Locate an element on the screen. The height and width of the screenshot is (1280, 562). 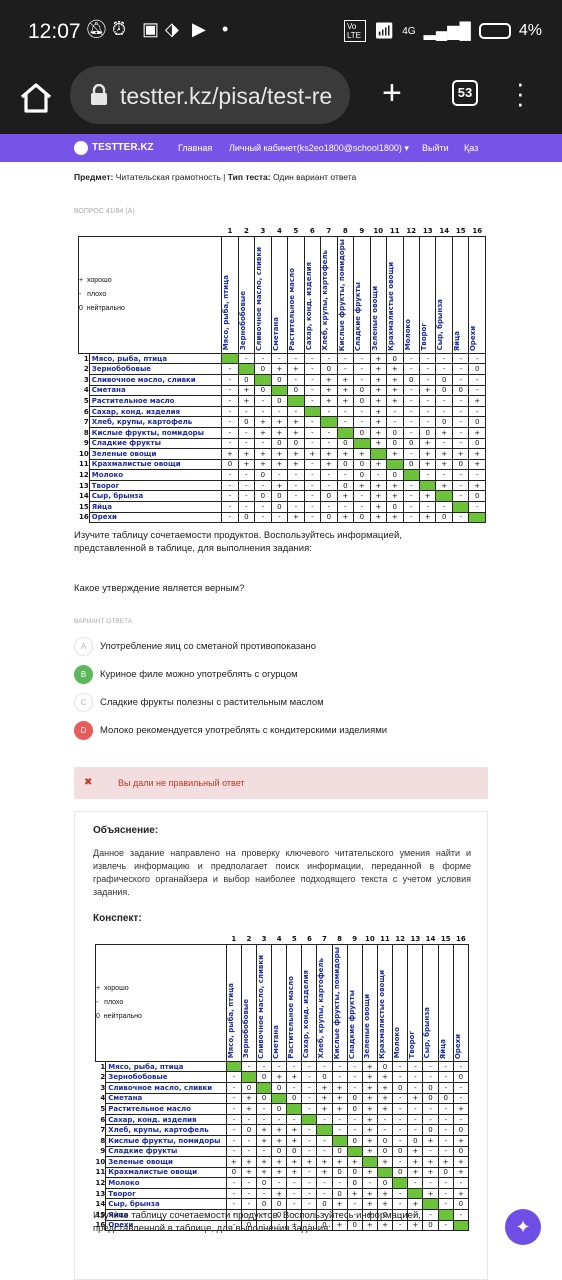
tab-count-button: 53 is located at coordinates (465, 93).